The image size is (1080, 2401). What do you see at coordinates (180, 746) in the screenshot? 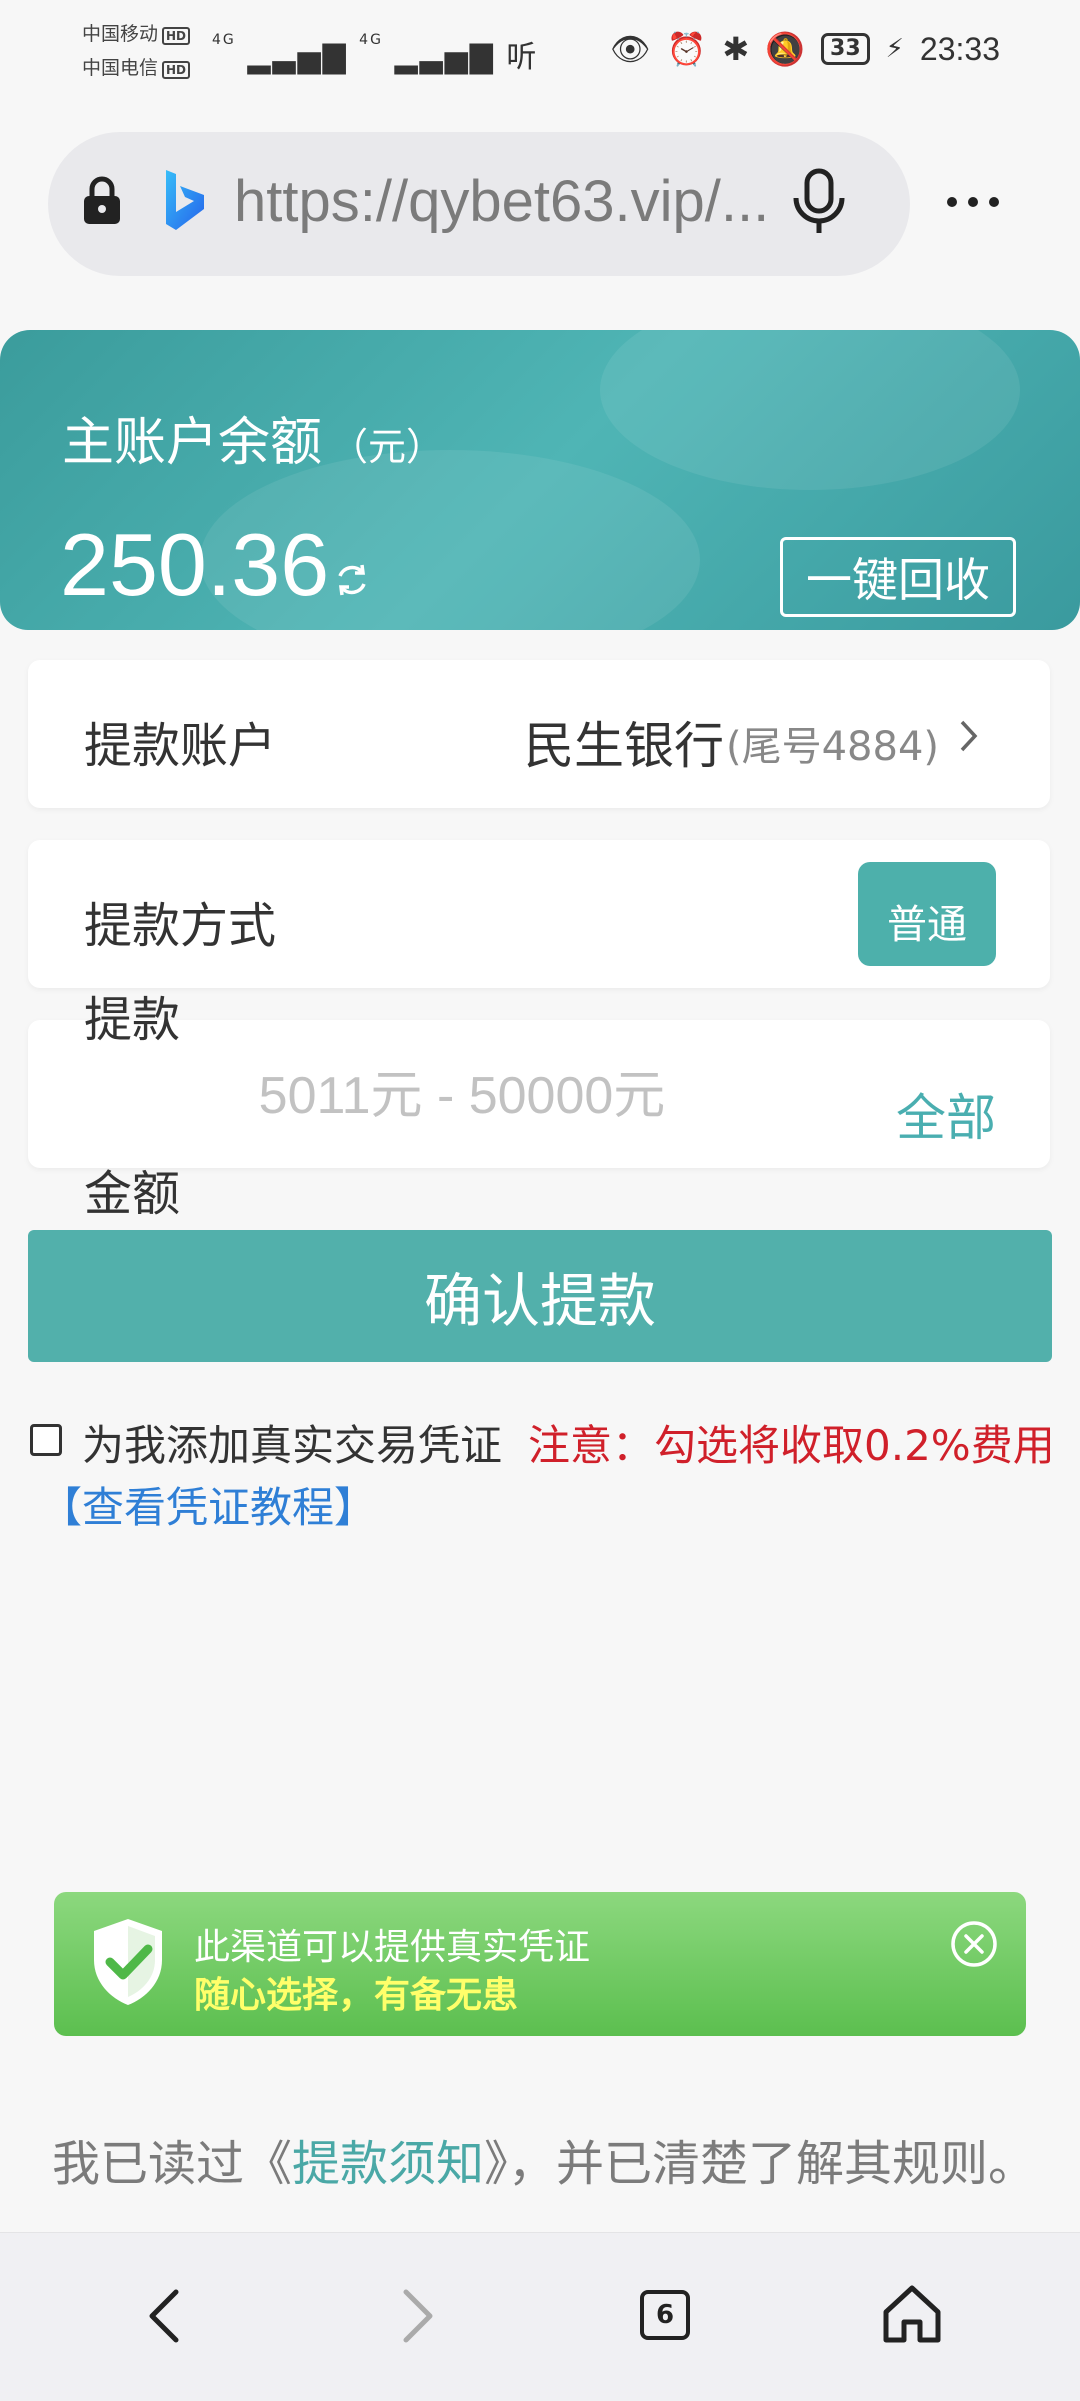
I see `withdraw-account-label: 提款账户` at bounding box center [180, 746].